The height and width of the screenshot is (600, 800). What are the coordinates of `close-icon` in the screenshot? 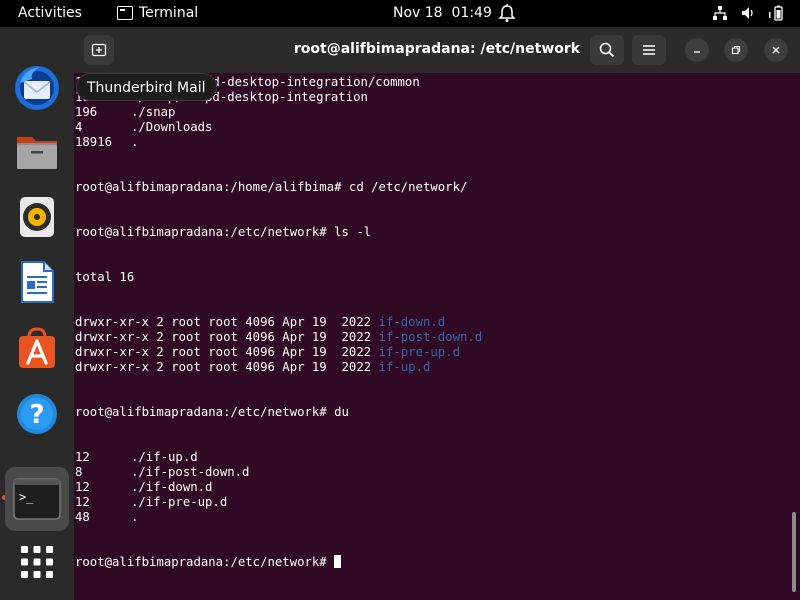 It's located at (776, 50).